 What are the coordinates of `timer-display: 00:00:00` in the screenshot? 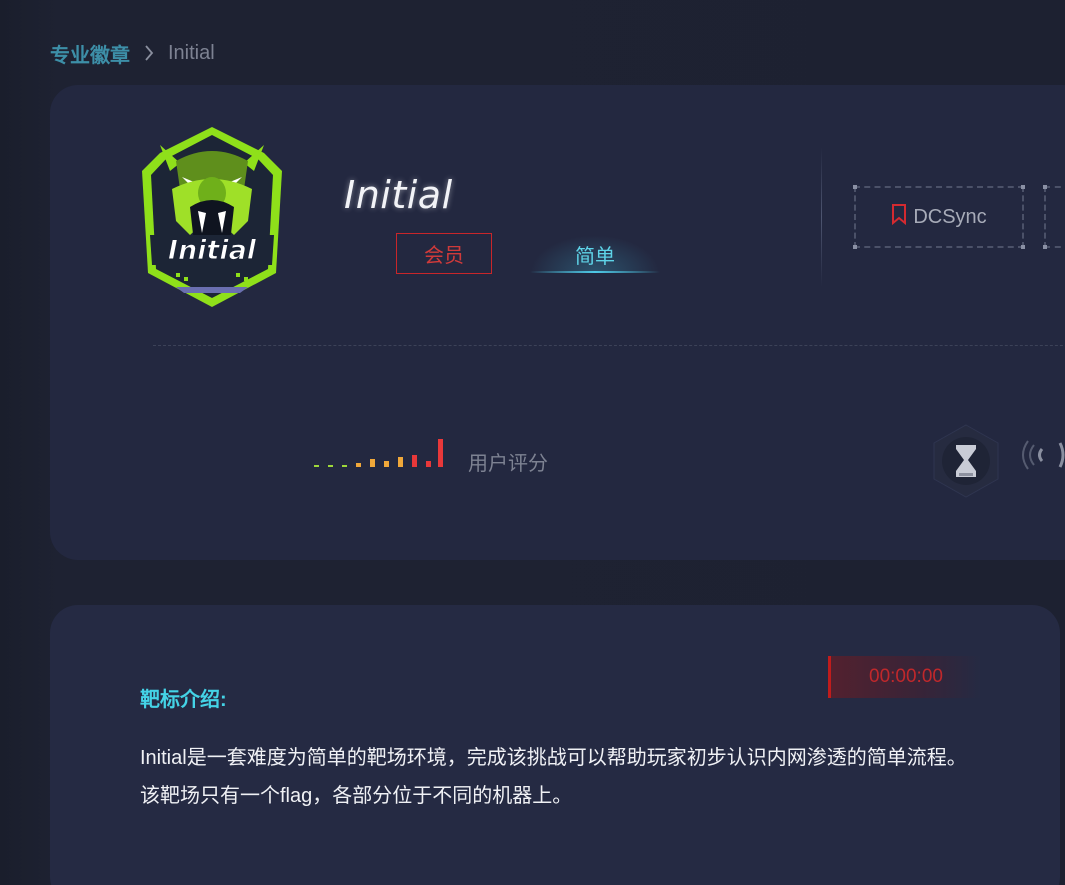 It's located at (904, 677).